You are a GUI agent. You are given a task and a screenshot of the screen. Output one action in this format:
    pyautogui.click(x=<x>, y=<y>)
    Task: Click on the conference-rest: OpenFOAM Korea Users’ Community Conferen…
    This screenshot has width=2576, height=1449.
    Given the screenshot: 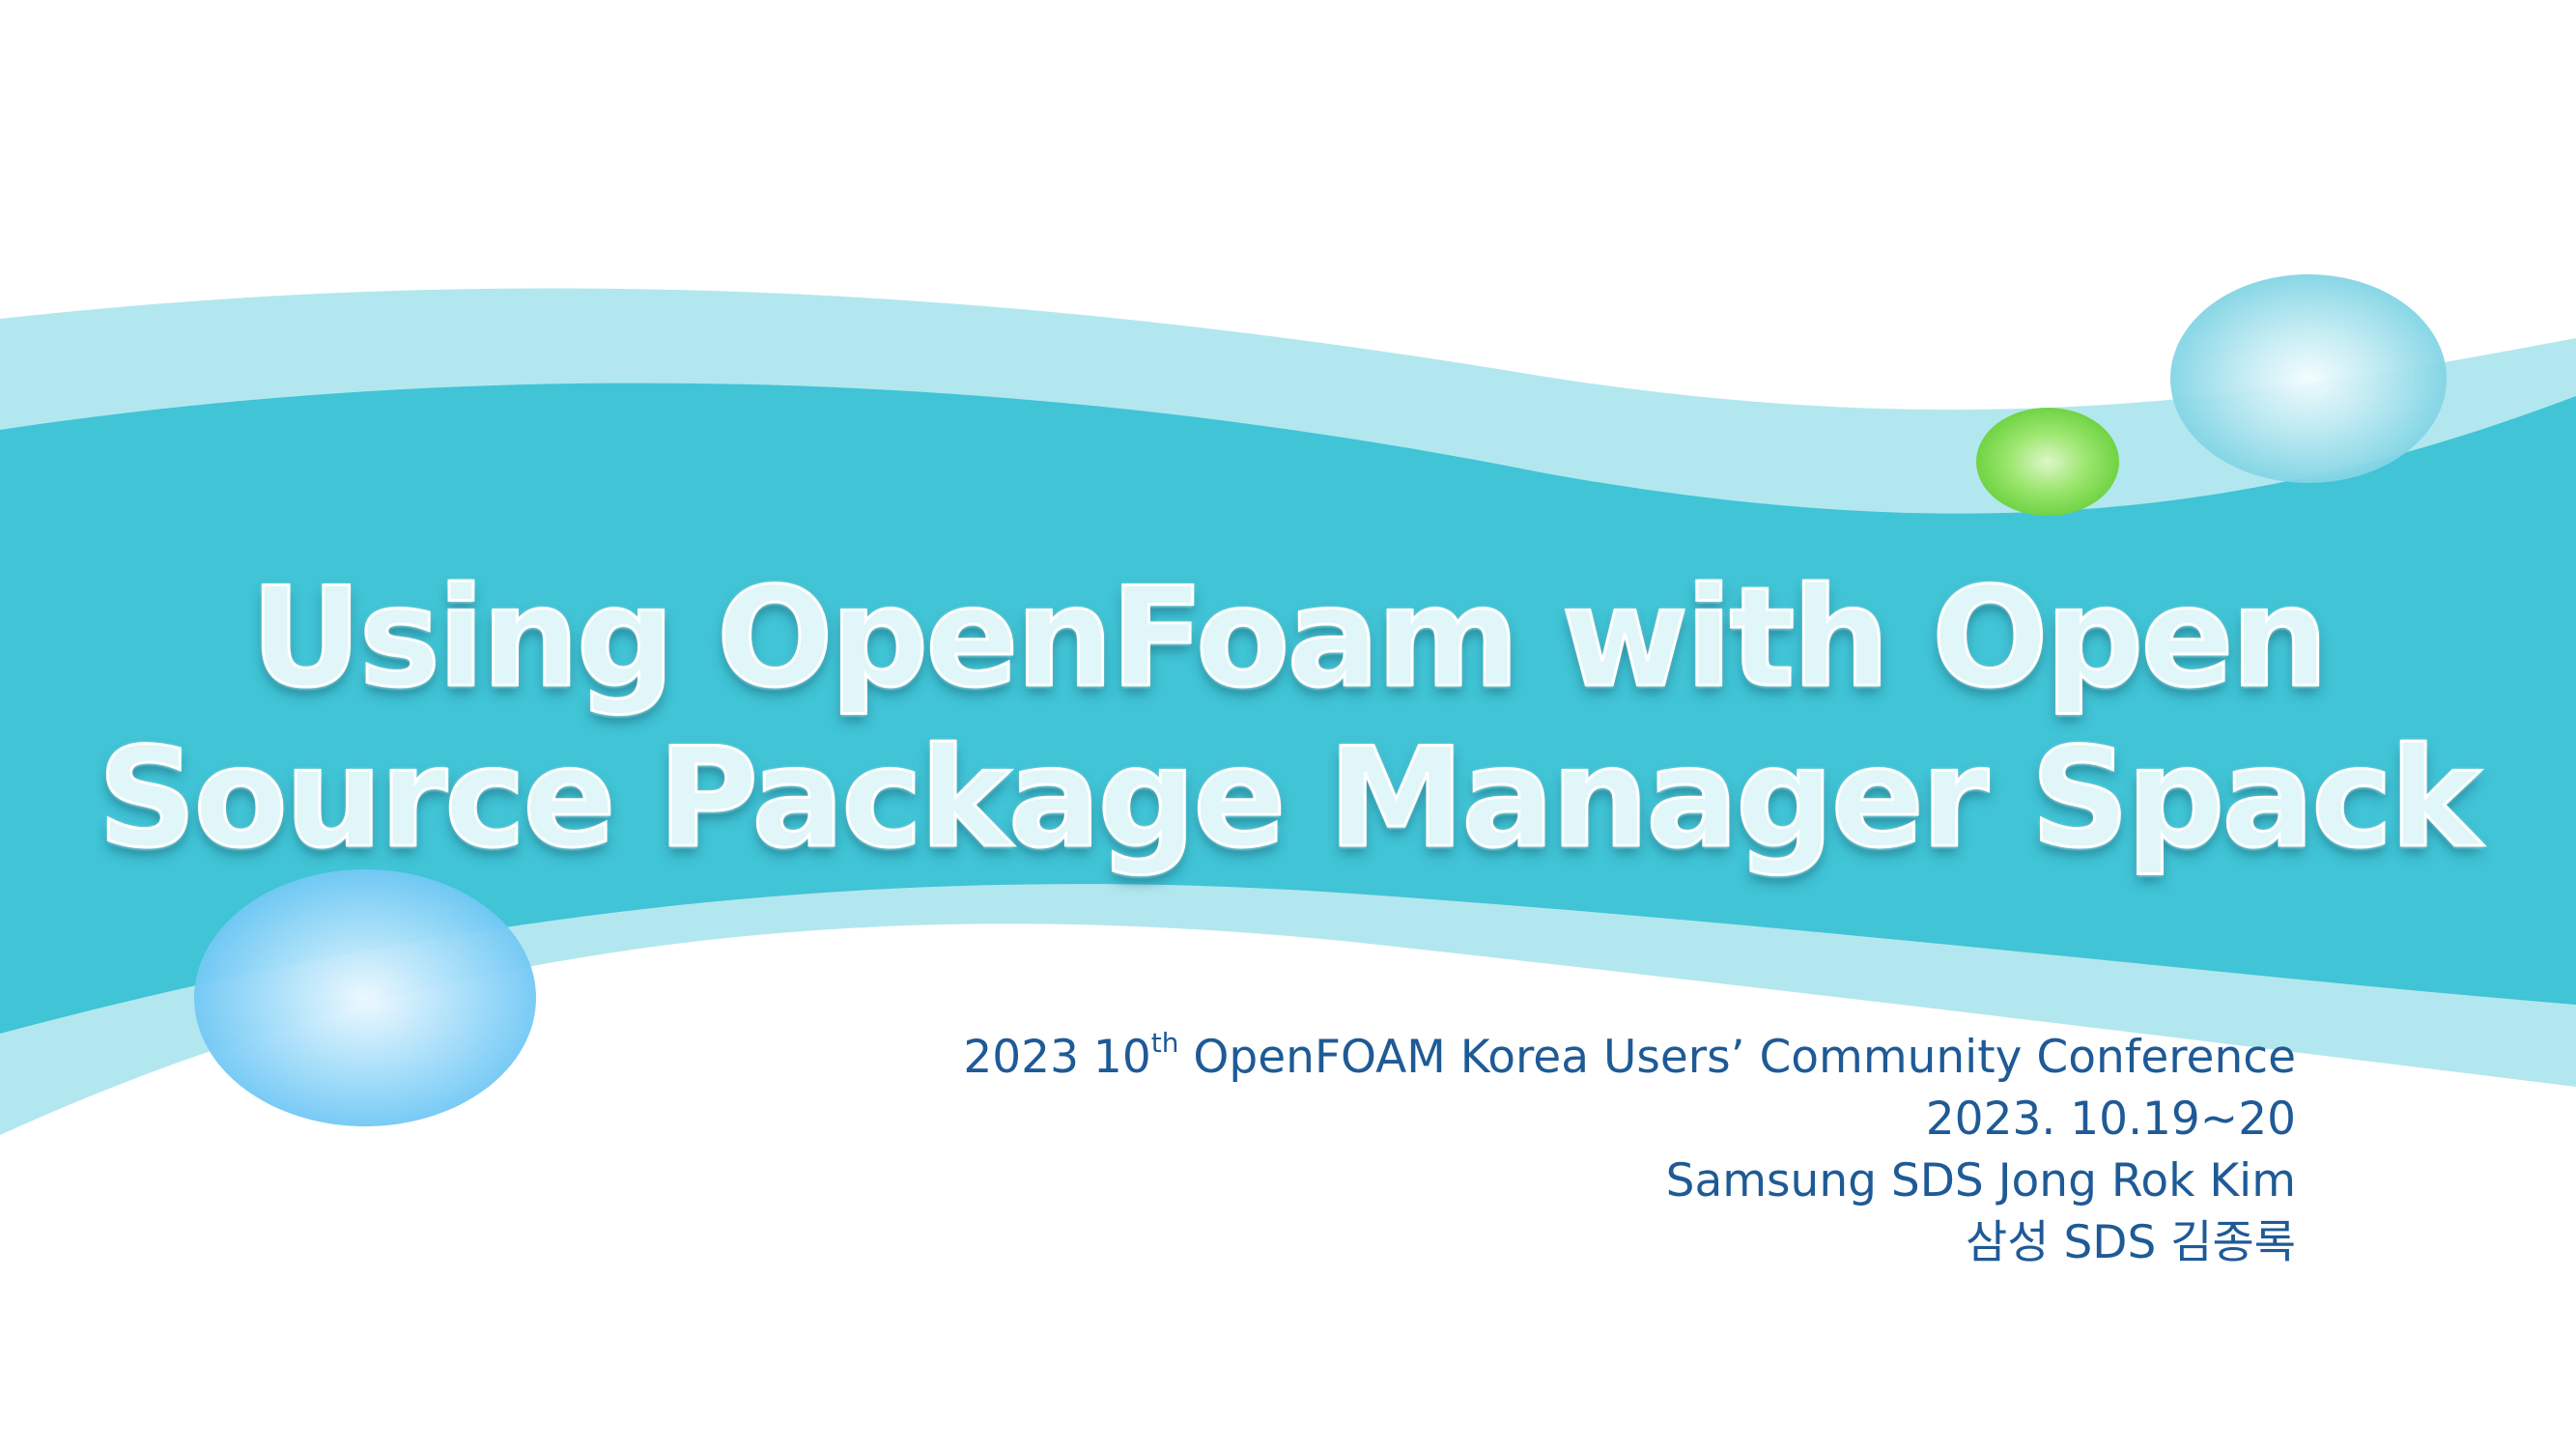 What is the action you would take?
    pyautogui.click(x=1737, y=1057)
    